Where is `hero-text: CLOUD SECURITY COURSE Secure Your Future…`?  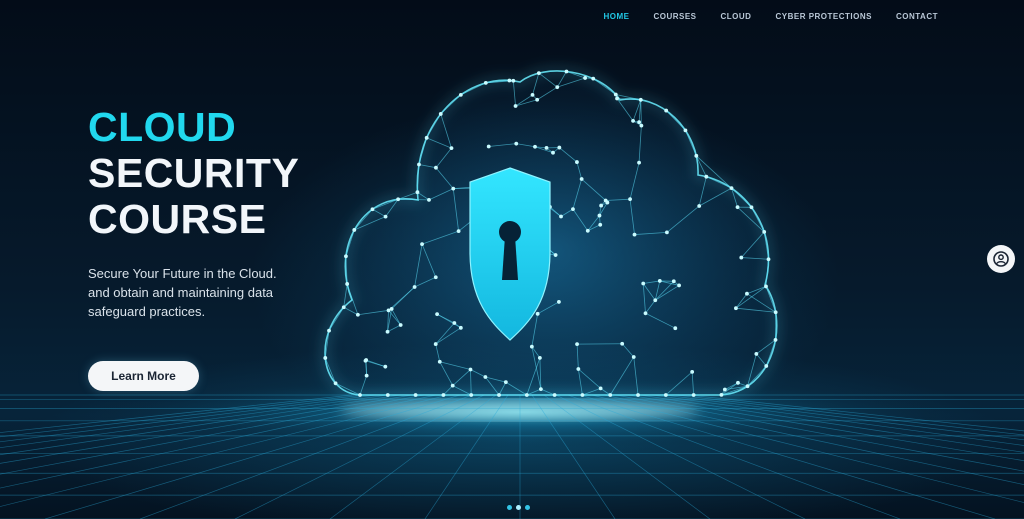
hero-text: CLOUD SECURITY COURSE Secure Your Future… is located at coordinates (218, 212).